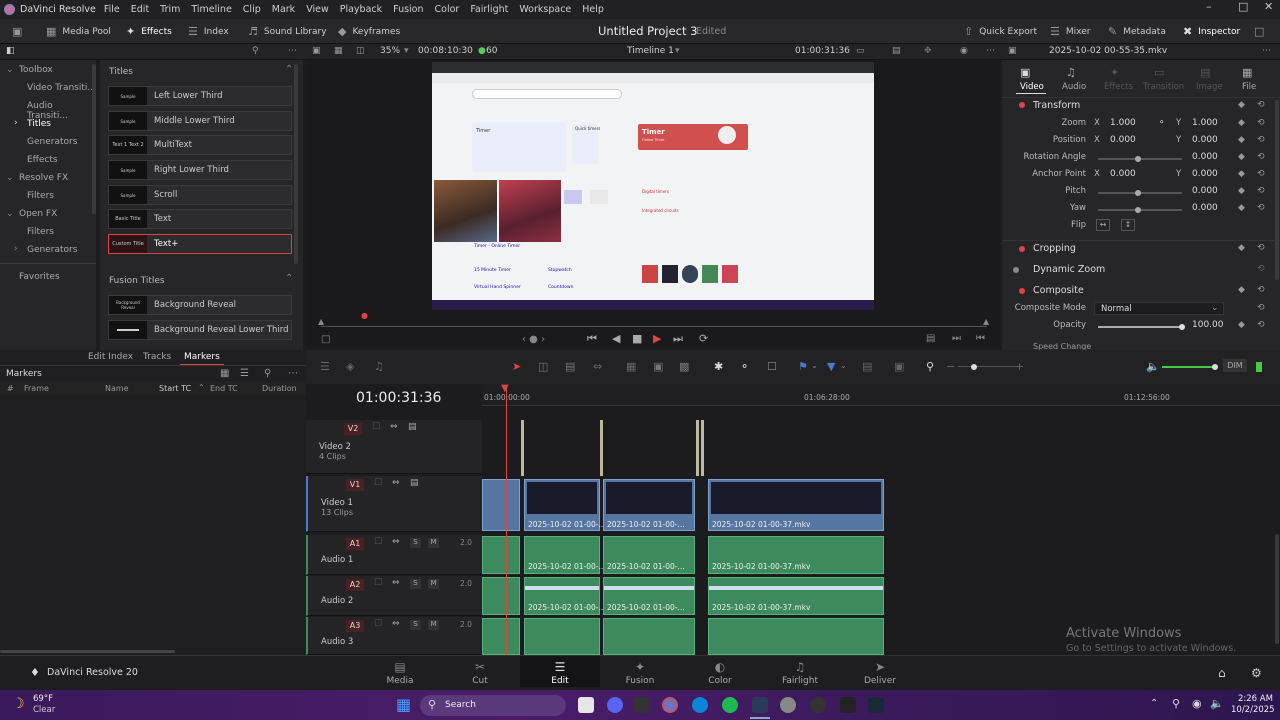  I want to click on position-x-field: 0.000, so click(1123, 140).